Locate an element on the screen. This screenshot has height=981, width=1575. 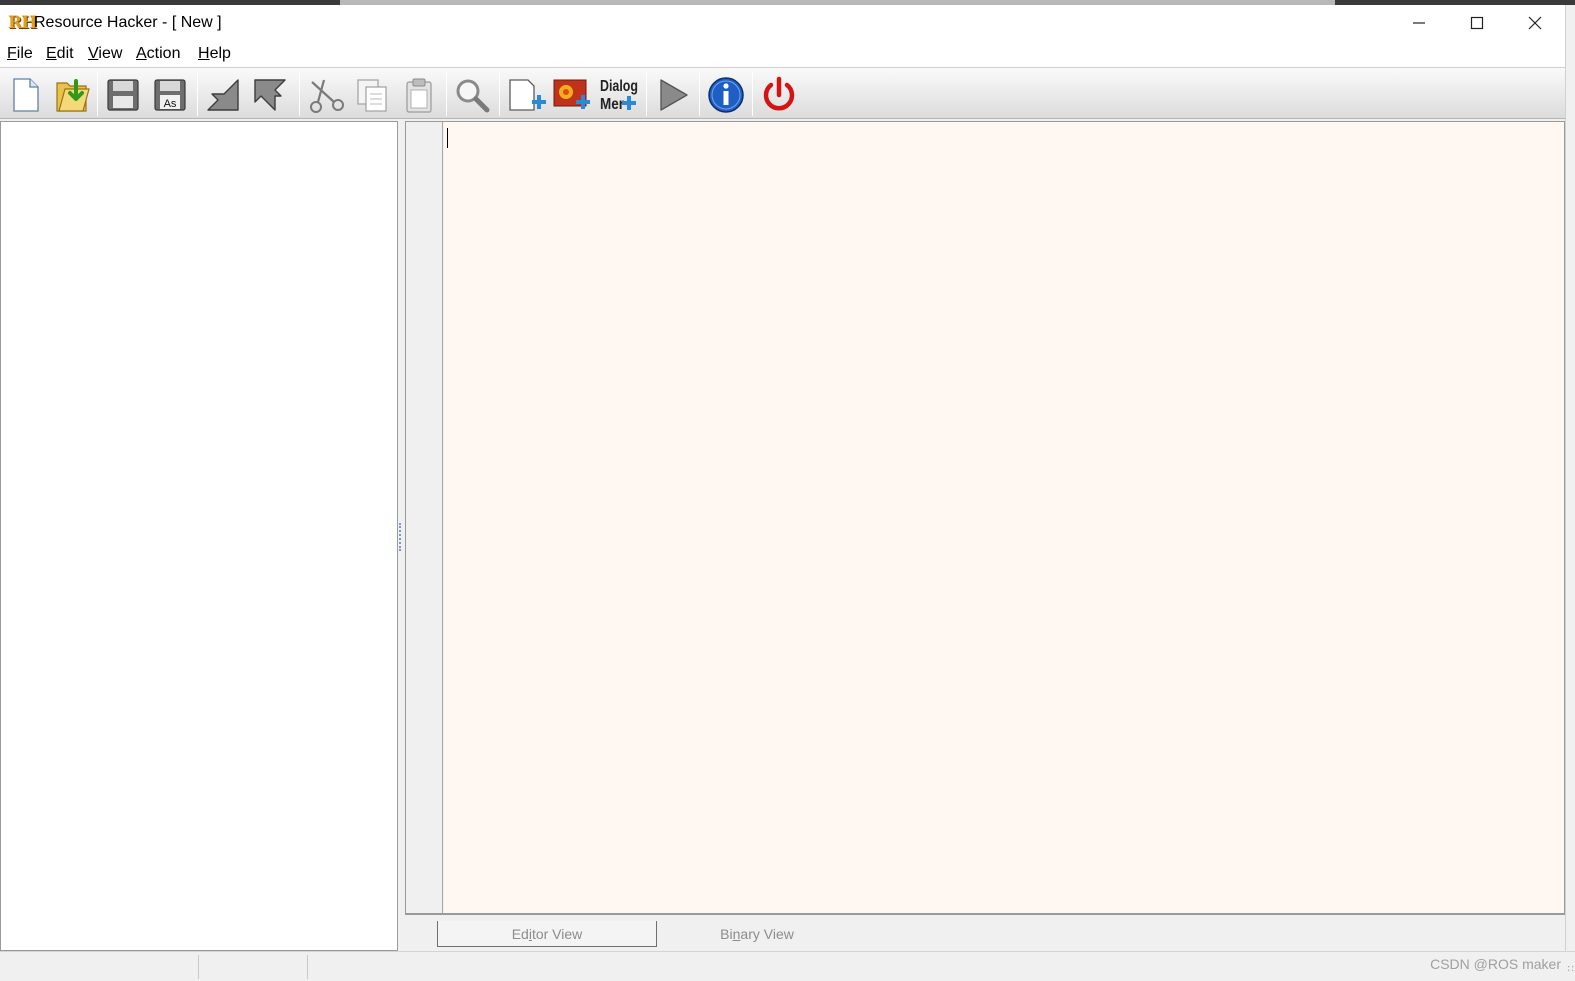
toolbar: As Dialog Mer is located at coordinates (787, 93).